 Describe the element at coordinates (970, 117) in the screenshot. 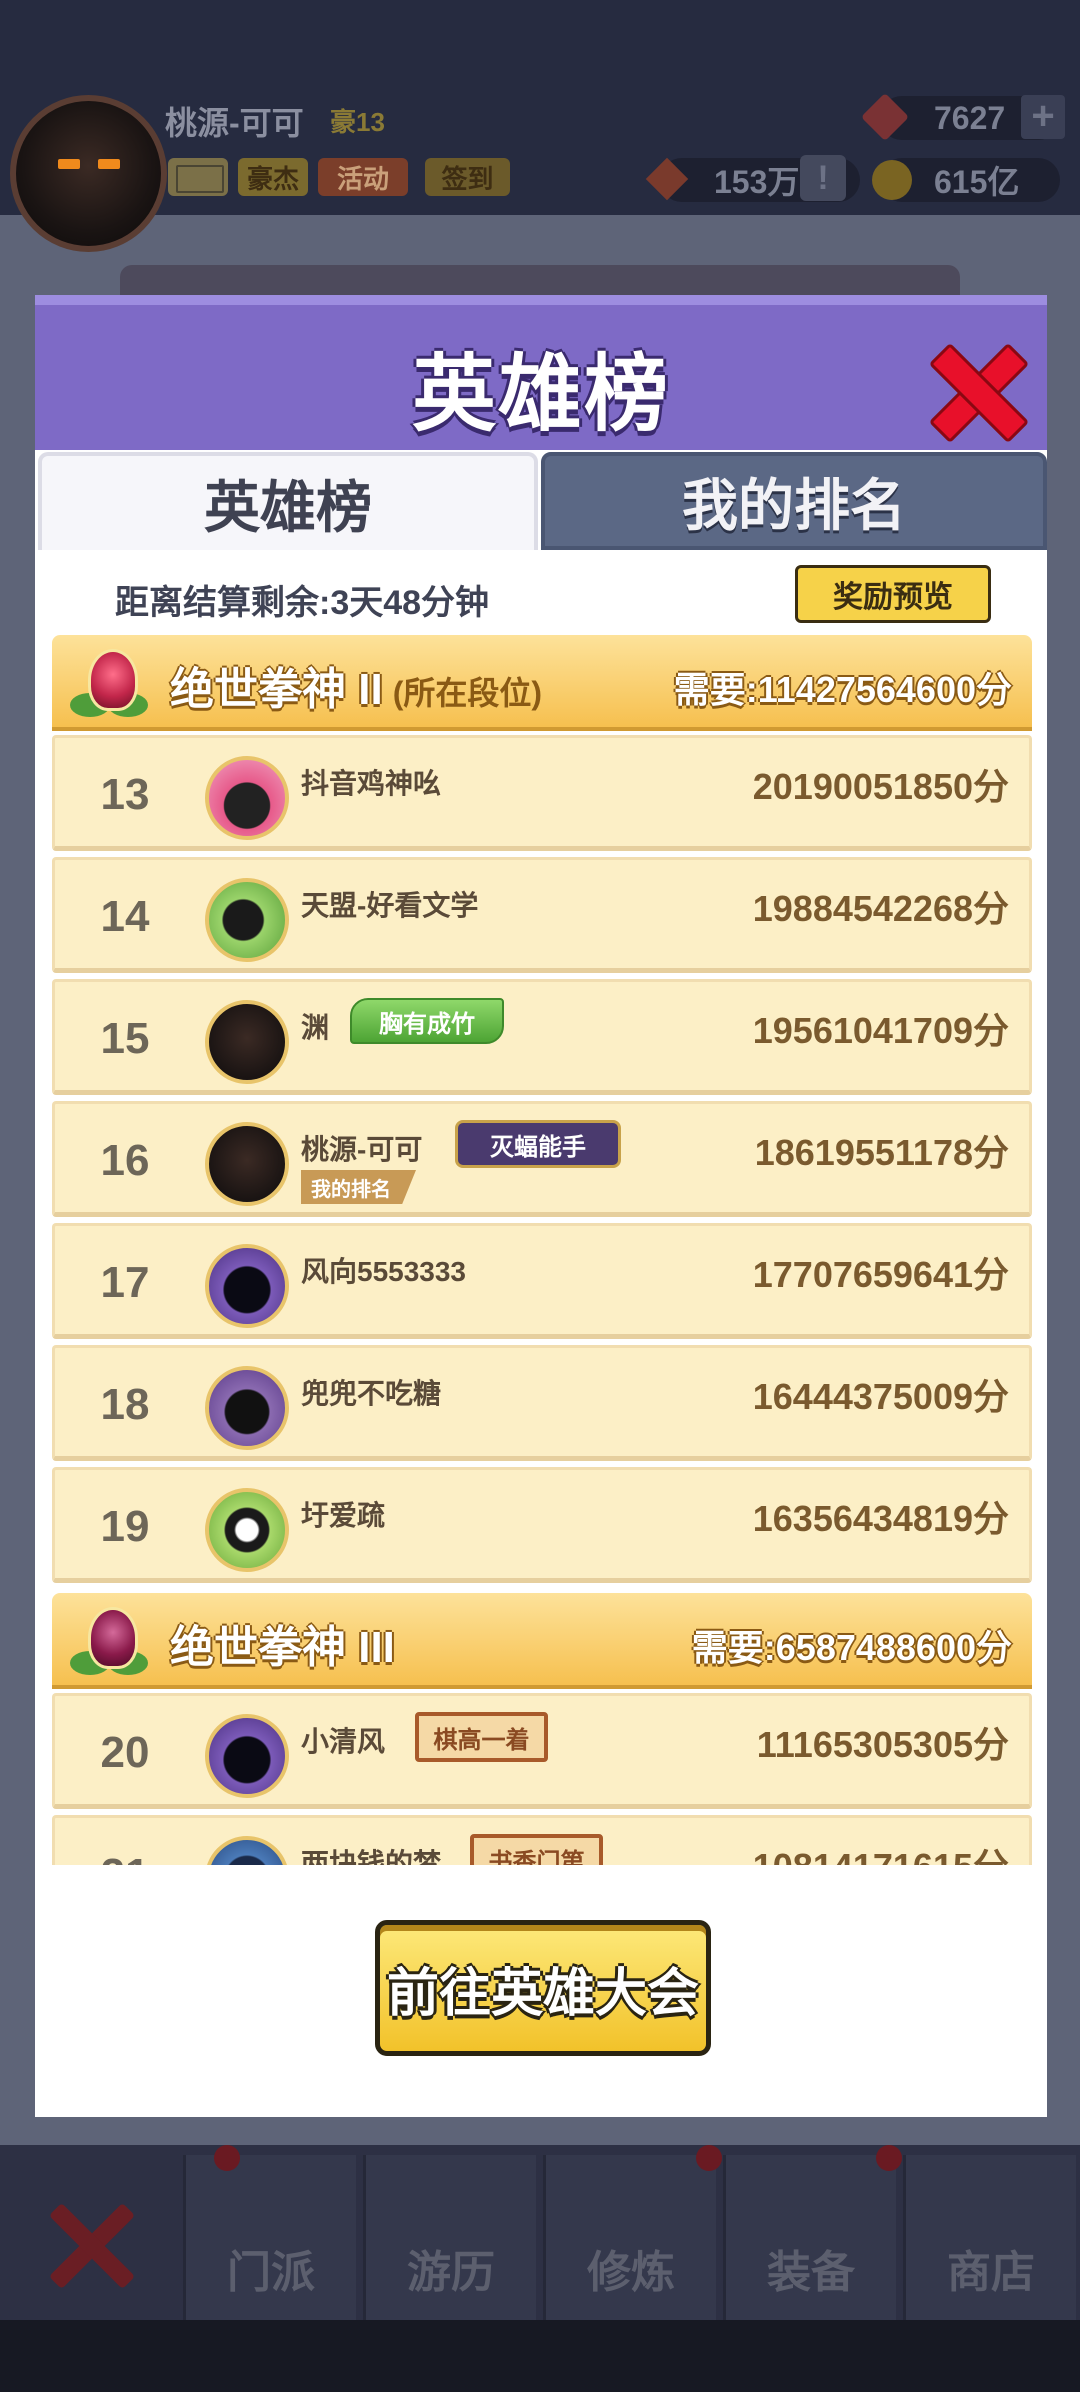

I see `gem-value: 7627` at that location.